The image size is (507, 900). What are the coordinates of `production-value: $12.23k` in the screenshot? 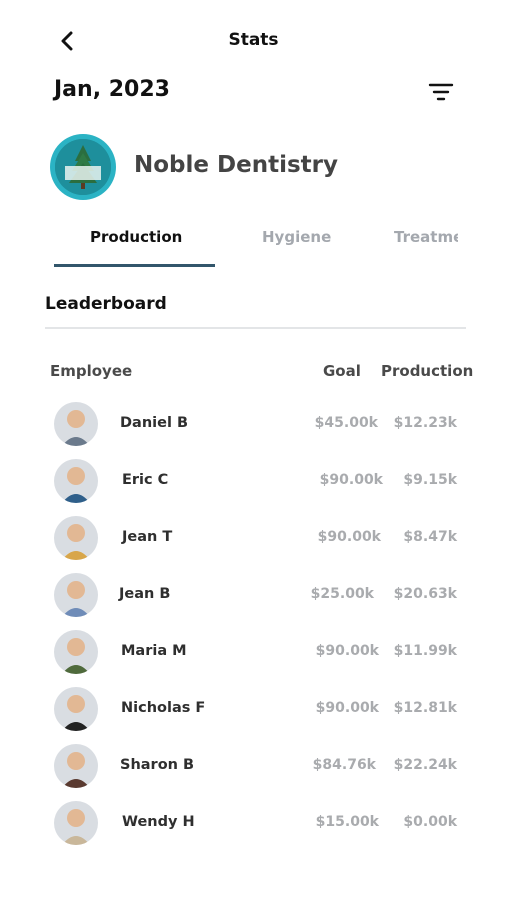 It's located at (425, 423).